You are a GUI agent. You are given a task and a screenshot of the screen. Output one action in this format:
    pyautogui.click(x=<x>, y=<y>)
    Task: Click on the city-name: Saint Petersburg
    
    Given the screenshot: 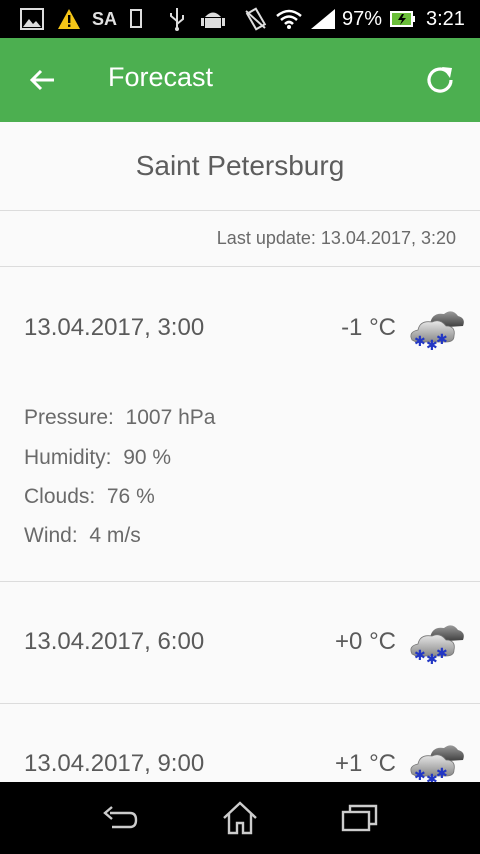 What is the action you would take?
    pyautogui.click(x=240, y=166)
    